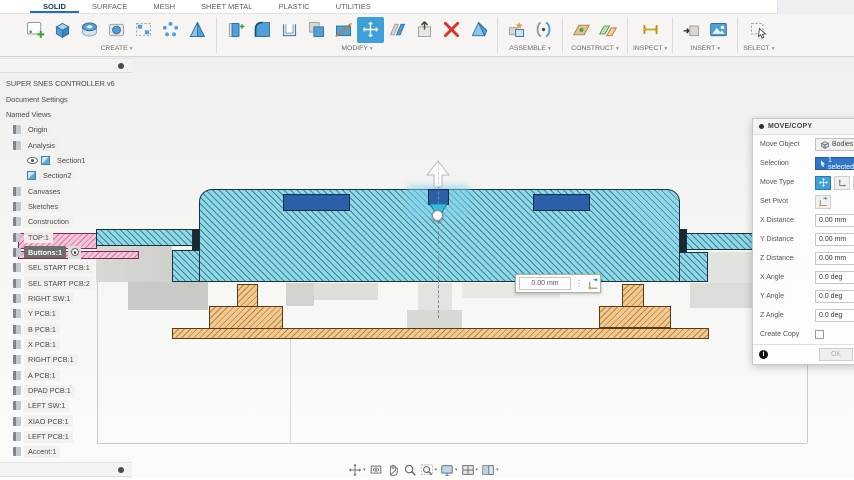  What do you see at coordinates (42, 313) in the screenshot?
I see `browser-item-label: Y PCB:1` at bounding box center [42, 313].